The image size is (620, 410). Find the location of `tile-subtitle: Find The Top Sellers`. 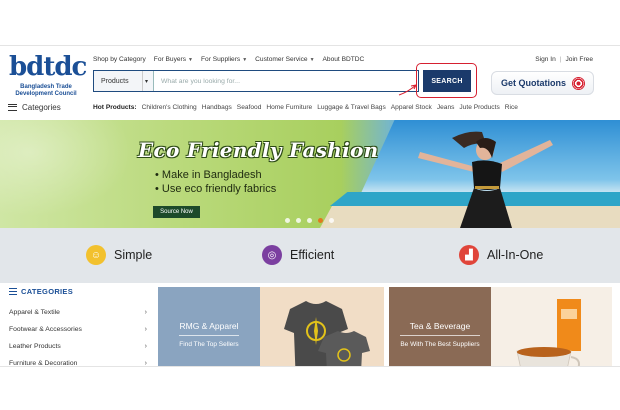

tile-subtitle: Find The Top Sellers is located at coordinates (209, 342).